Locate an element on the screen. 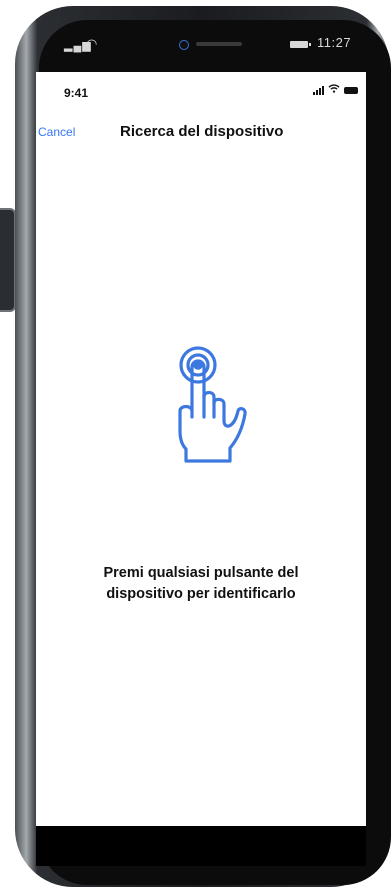 The width and height of the screenshot is (392, 889). navigation-bar: Cancel Ricerca del dispositivo is located at coordinates (201, 133).